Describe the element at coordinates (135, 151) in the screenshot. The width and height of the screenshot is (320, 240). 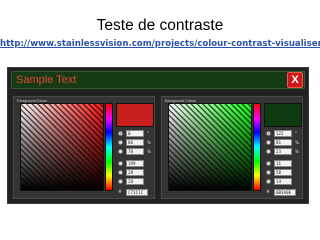
I see `brightness-field: 78` at that location.